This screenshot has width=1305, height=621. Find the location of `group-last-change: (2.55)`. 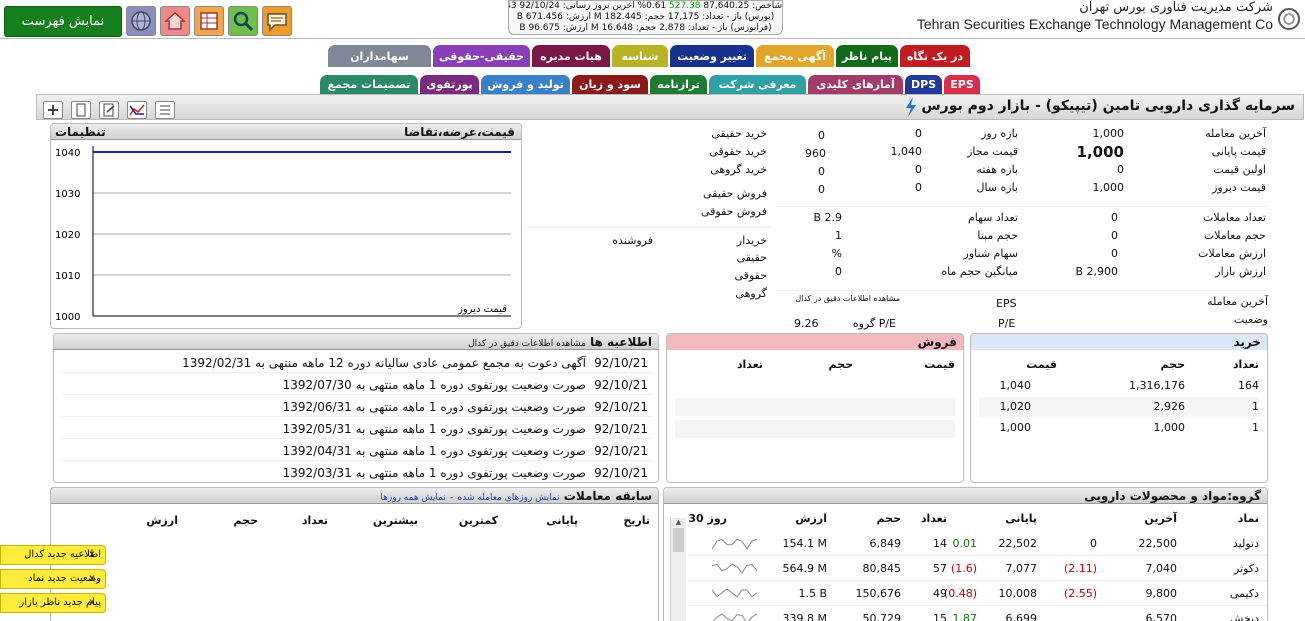

group-last-change: (2.55) is located at coordinates (1080, 593).